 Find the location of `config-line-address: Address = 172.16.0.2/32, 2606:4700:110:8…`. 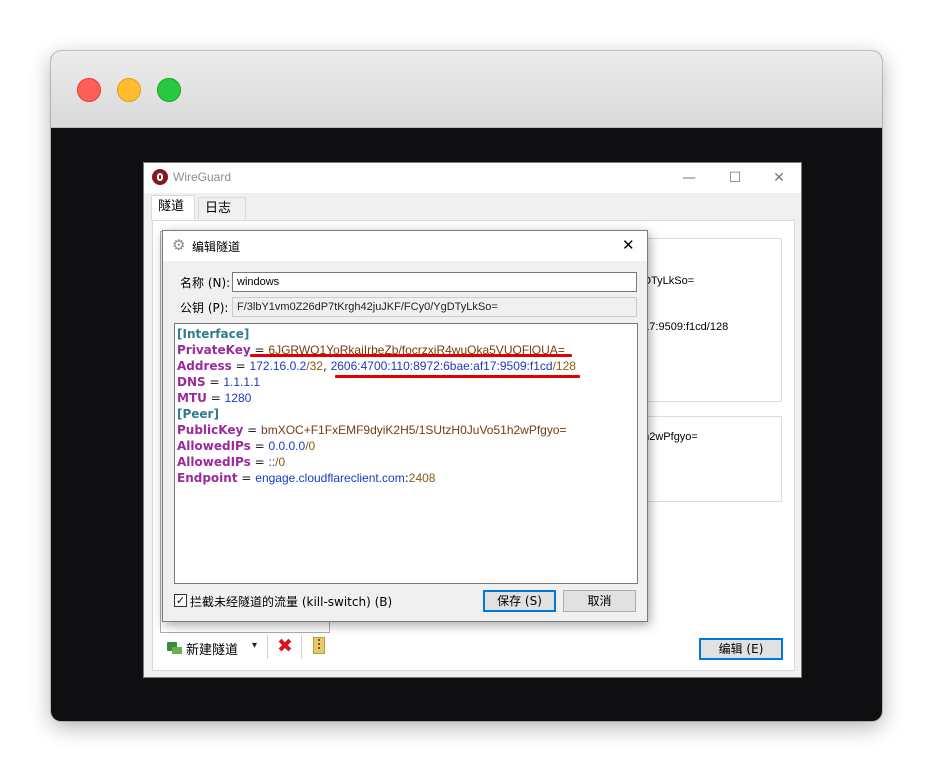

config-line-address: Address = 172.16.0.2/32, 2606:4700:110:8… is located at coordinates (376, 366).